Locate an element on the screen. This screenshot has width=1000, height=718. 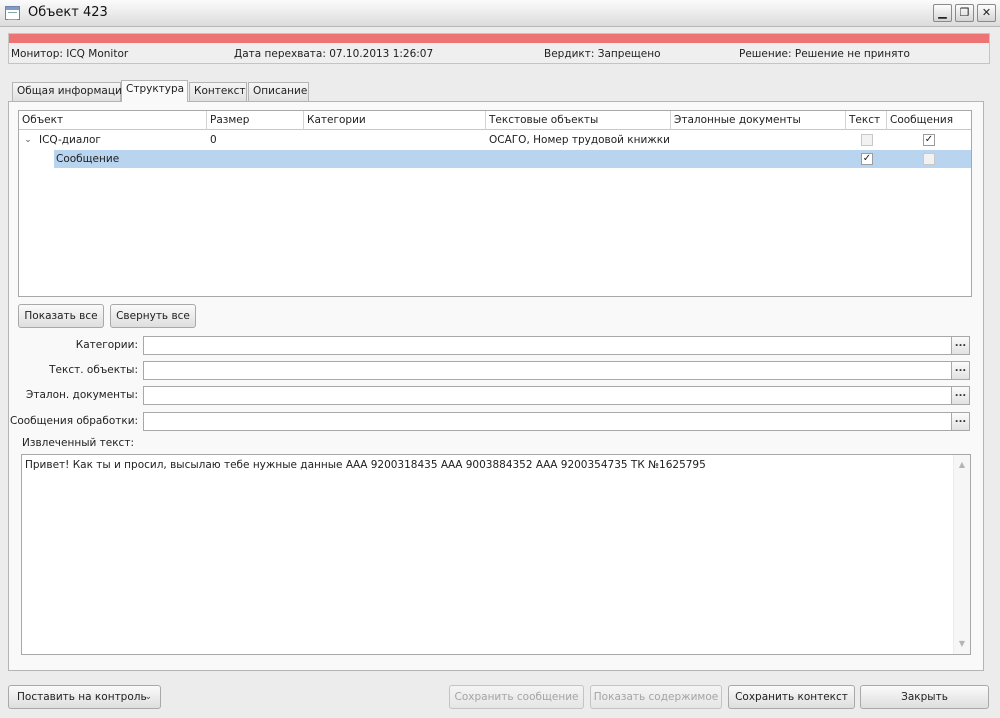
put-on-control-label: Поставить на контроль is located at coordinates (82, 697).